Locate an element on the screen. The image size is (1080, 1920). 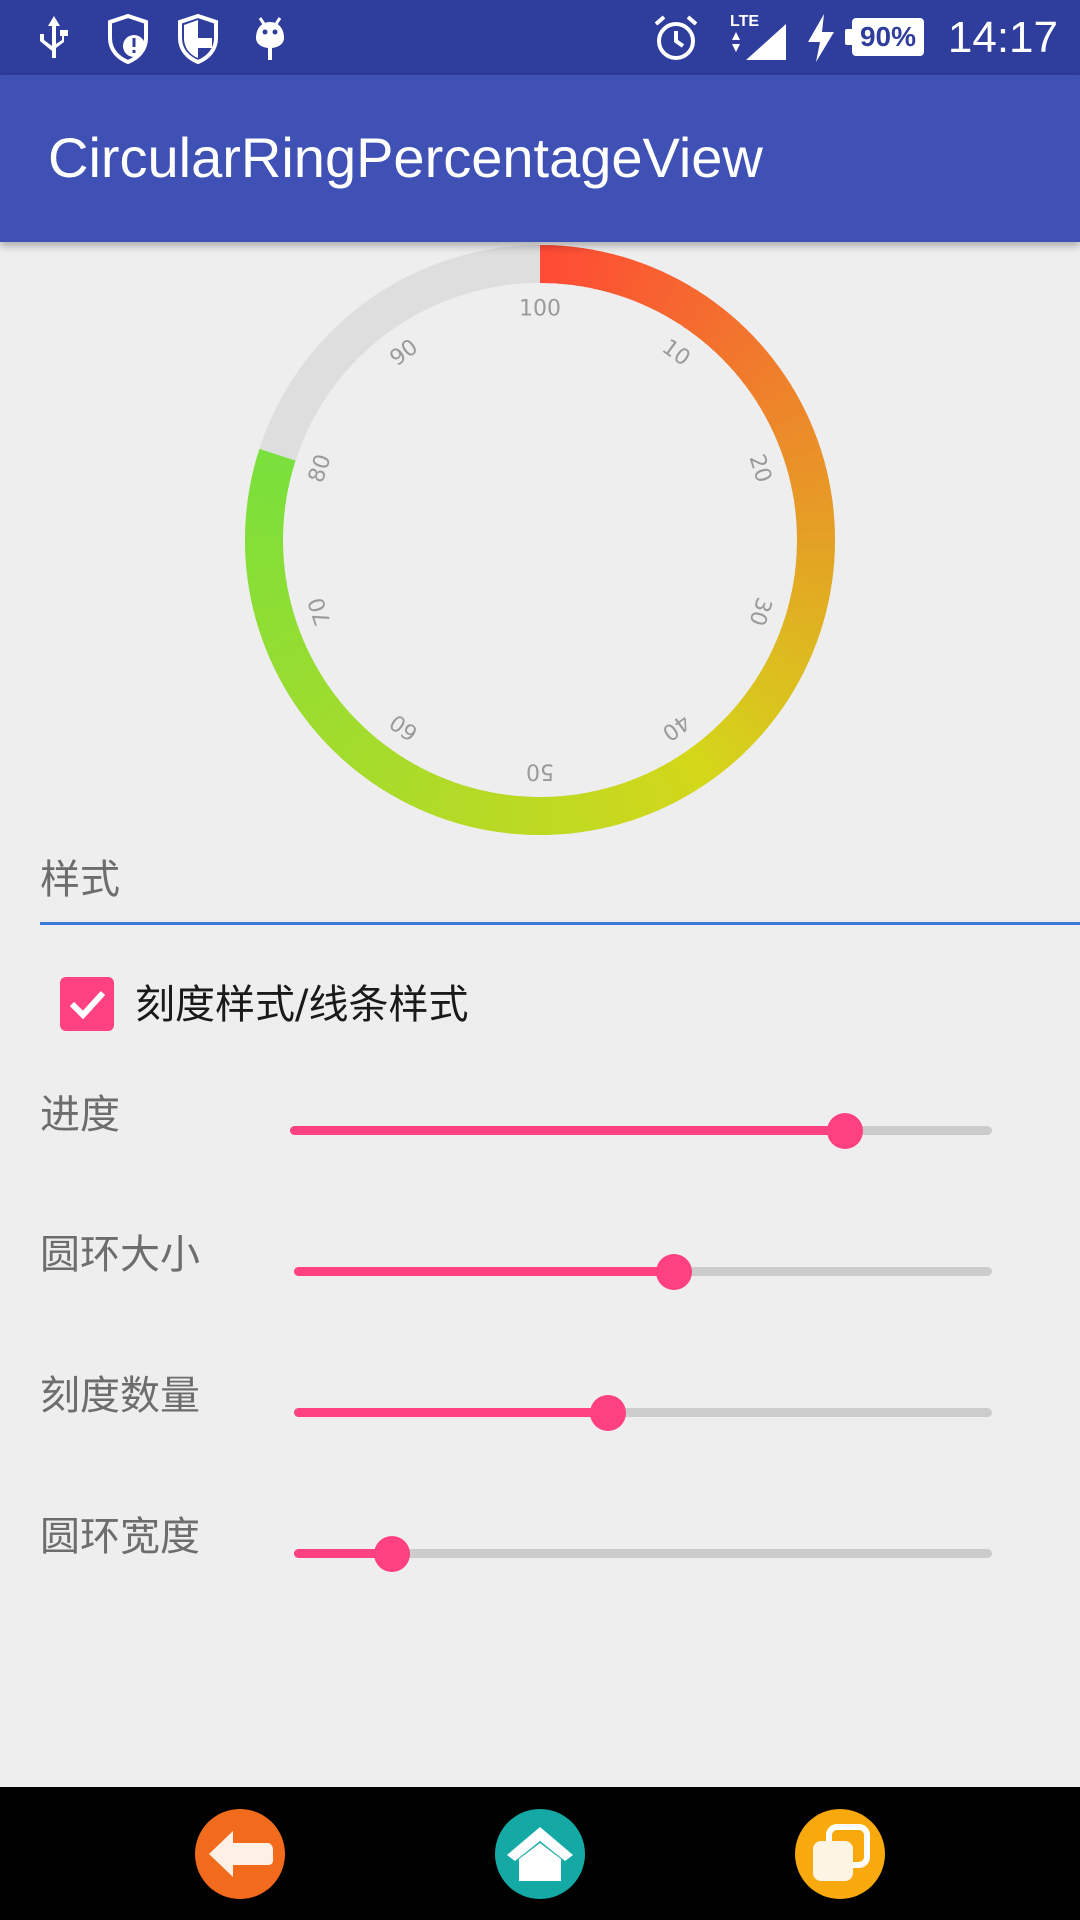
alarm-icon is located at coordinates (676, 38).